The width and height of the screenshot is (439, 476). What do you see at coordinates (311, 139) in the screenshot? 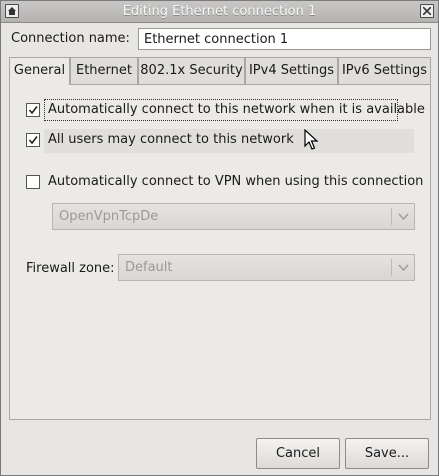
I see `mouse-pointer-icon` at bounding box center [311, 139].